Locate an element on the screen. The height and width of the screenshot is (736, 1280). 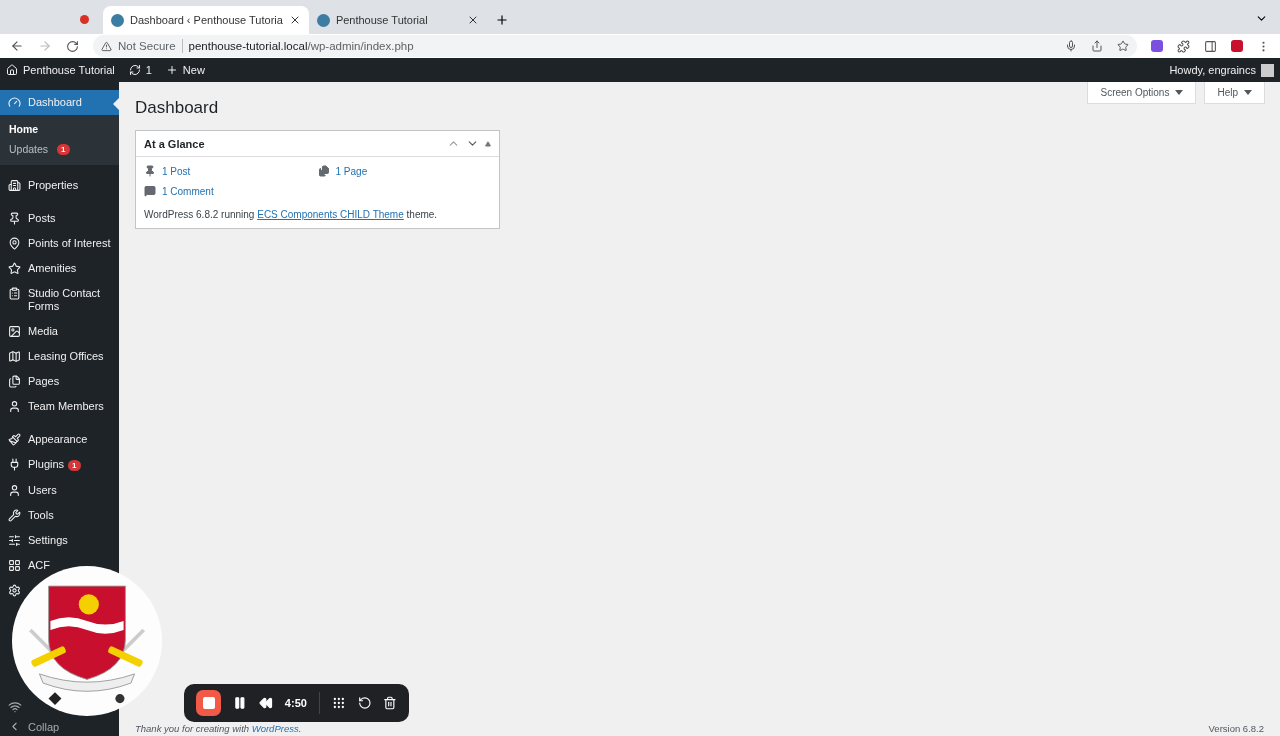
glance-link: 1 Page is located at coordinates (404, 171).